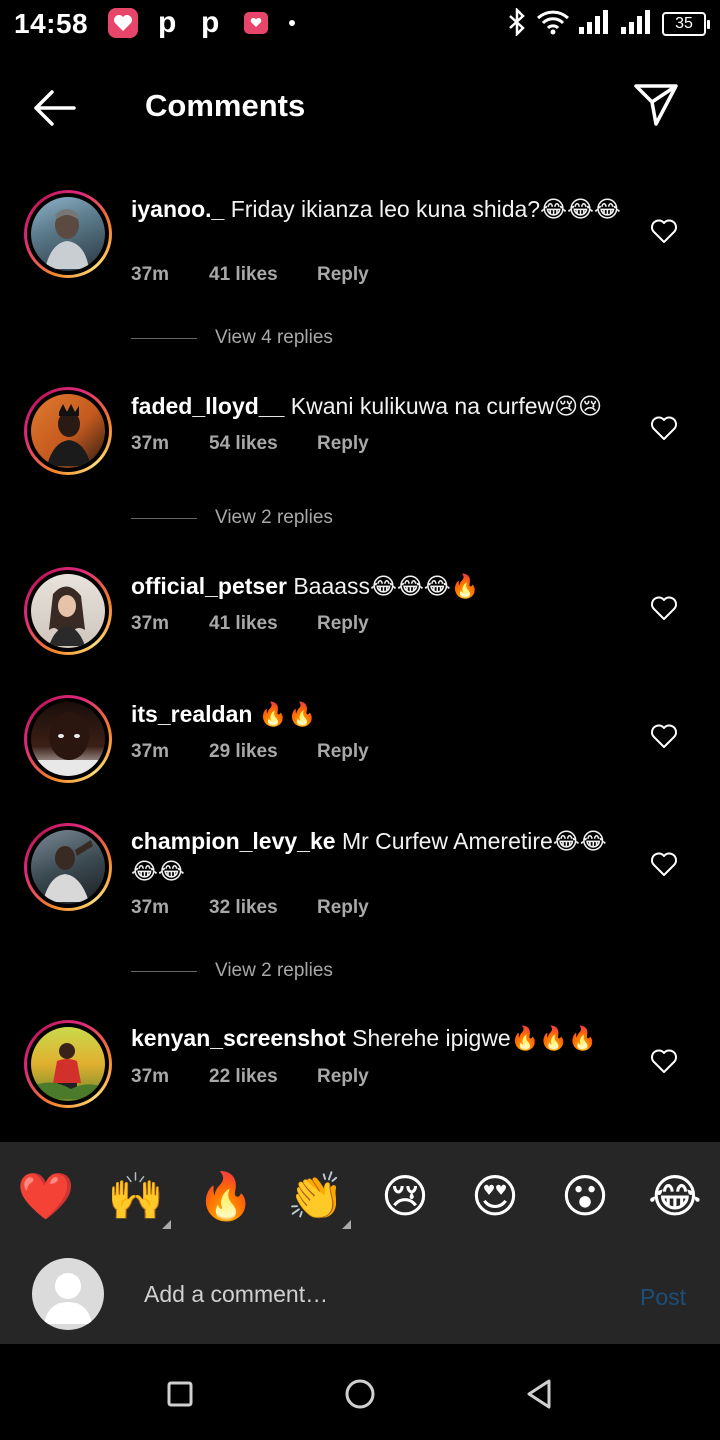 The height and width of the screenshot is (1440, 720). Describe the element at coordinates (517, 23) in the screenshot. I see `bluetooth-icon` at that location.